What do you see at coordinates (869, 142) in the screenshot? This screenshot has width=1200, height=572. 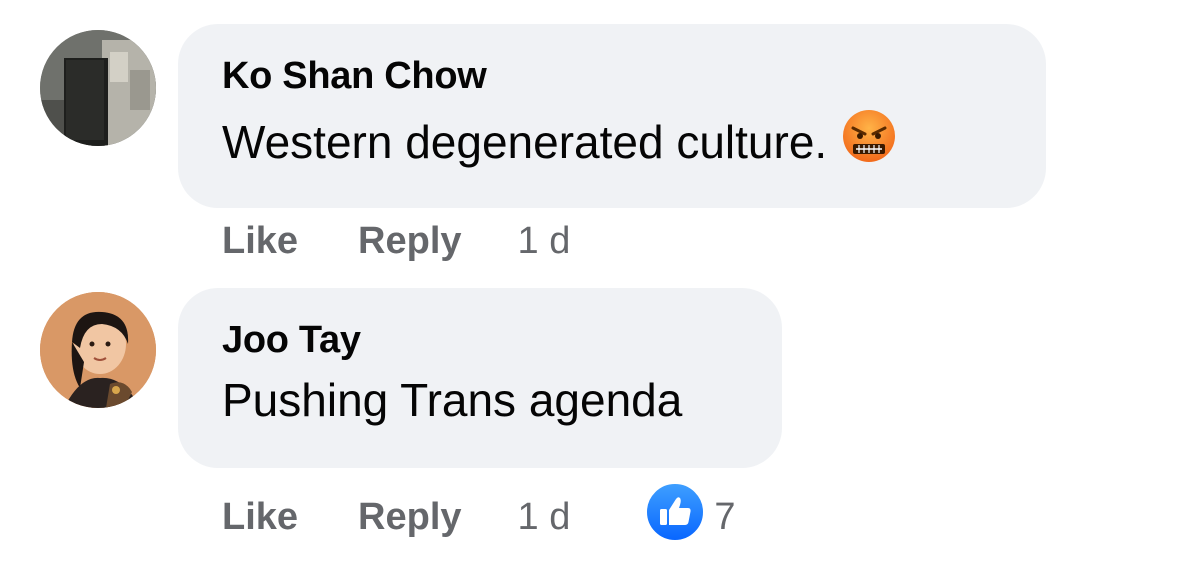 I see `angry-face-icon` at bounding box center [869, 142].